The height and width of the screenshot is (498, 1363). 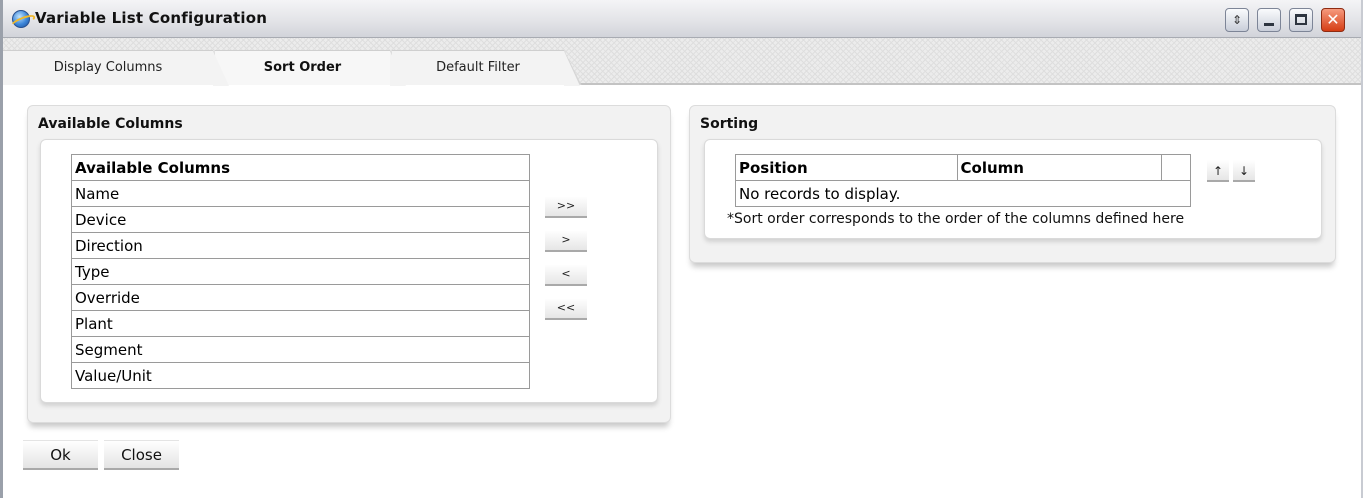 I want to click on add-all-button: >>, so click(x=566, y=207).